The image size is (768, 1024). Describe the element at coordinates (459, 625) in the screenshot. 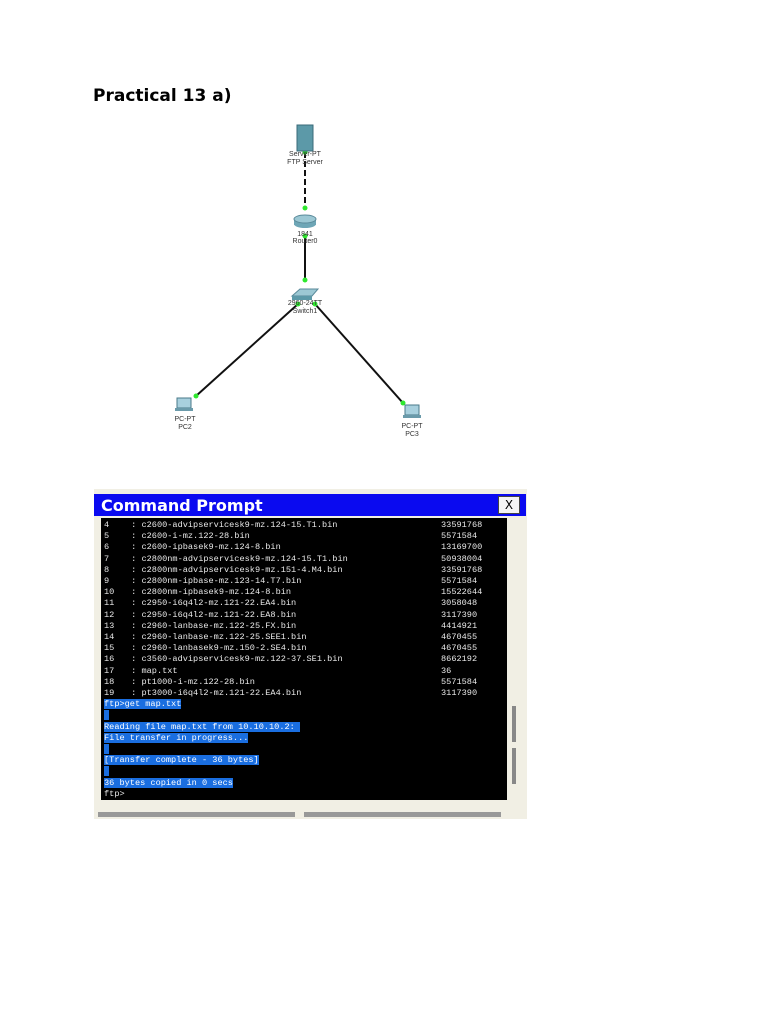

I see `file-size: 4414921` at that location.